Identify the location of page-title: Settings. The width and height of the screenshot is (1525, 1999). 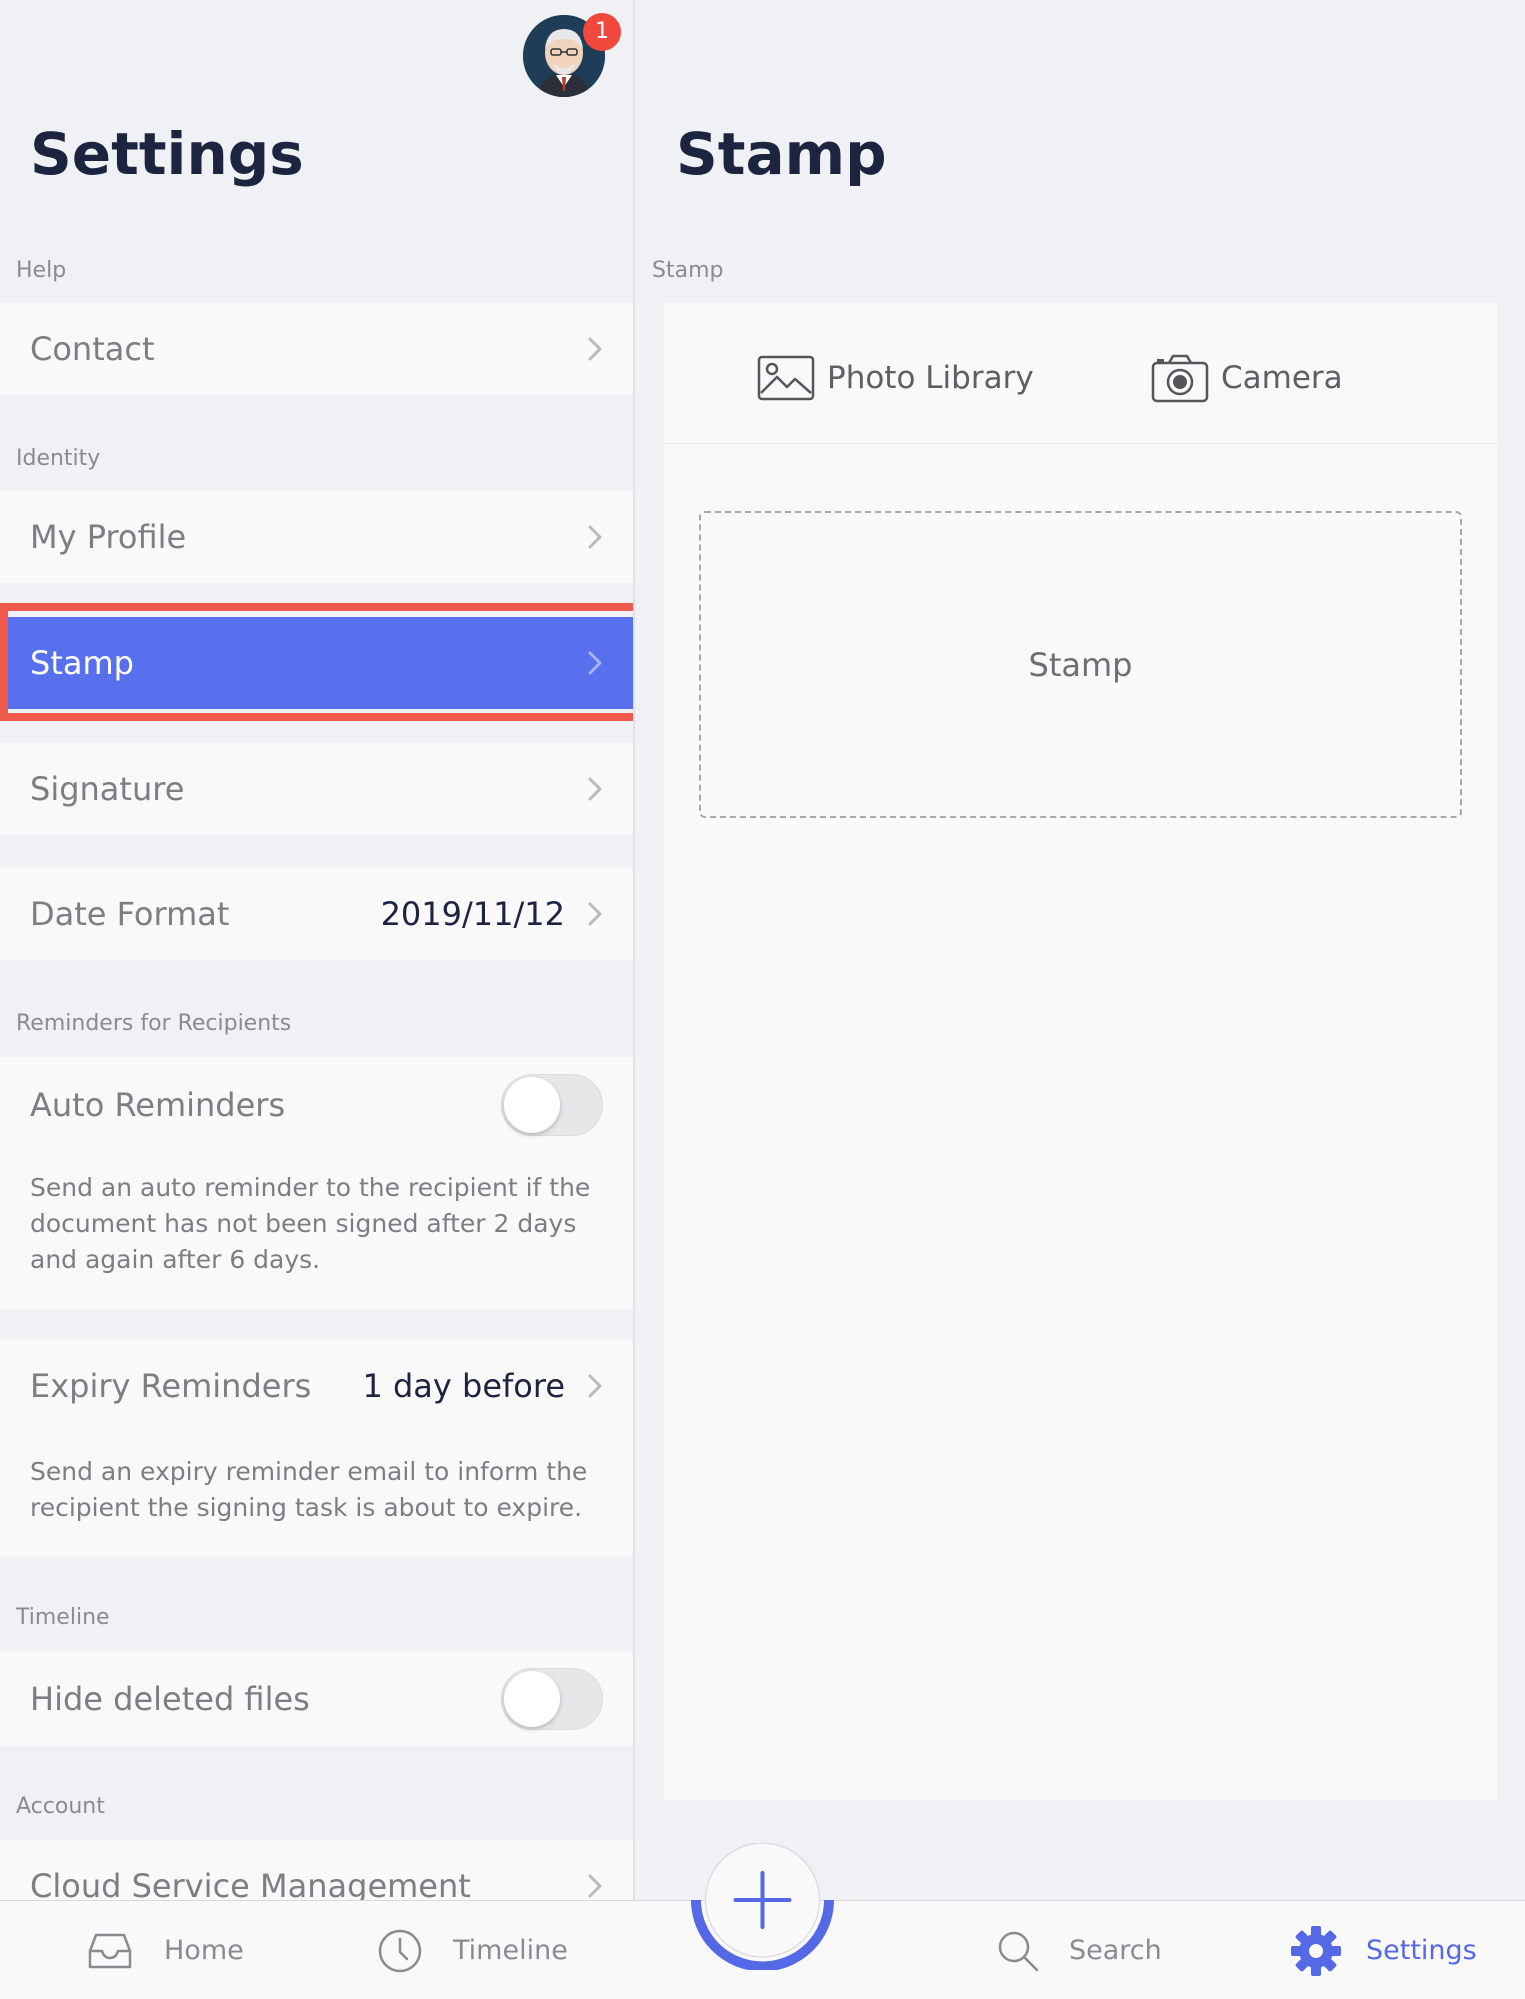
(167, 154).